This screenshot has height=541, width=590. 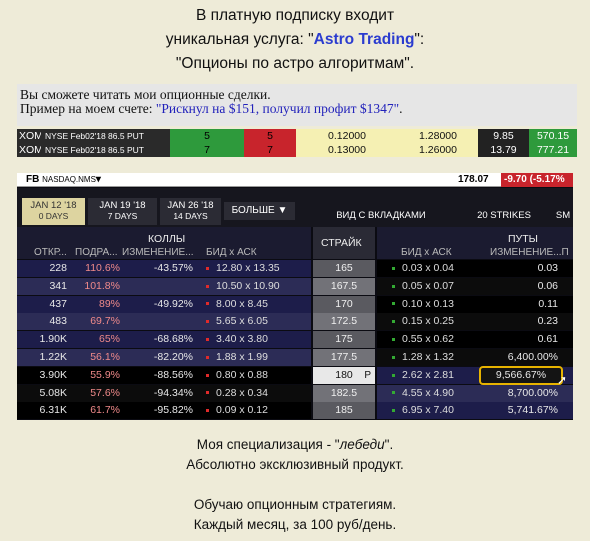 I want to click on strike-label: СТРАЙК, so click(x=341, y=243).